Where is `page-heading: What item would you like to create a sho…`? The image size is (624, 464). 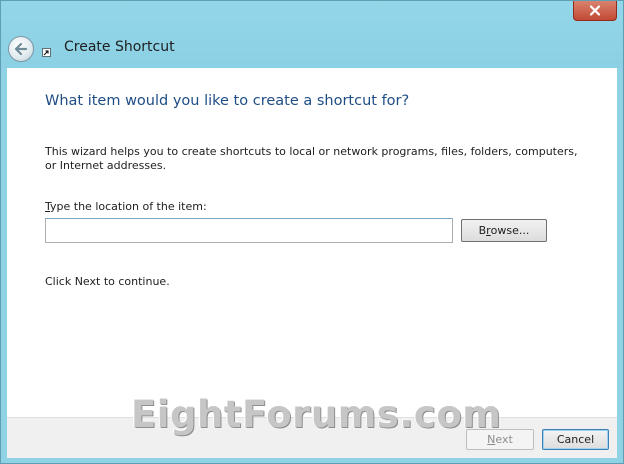 page-heading: What item would you like to create a sho… is located at coordinates (227, 101).